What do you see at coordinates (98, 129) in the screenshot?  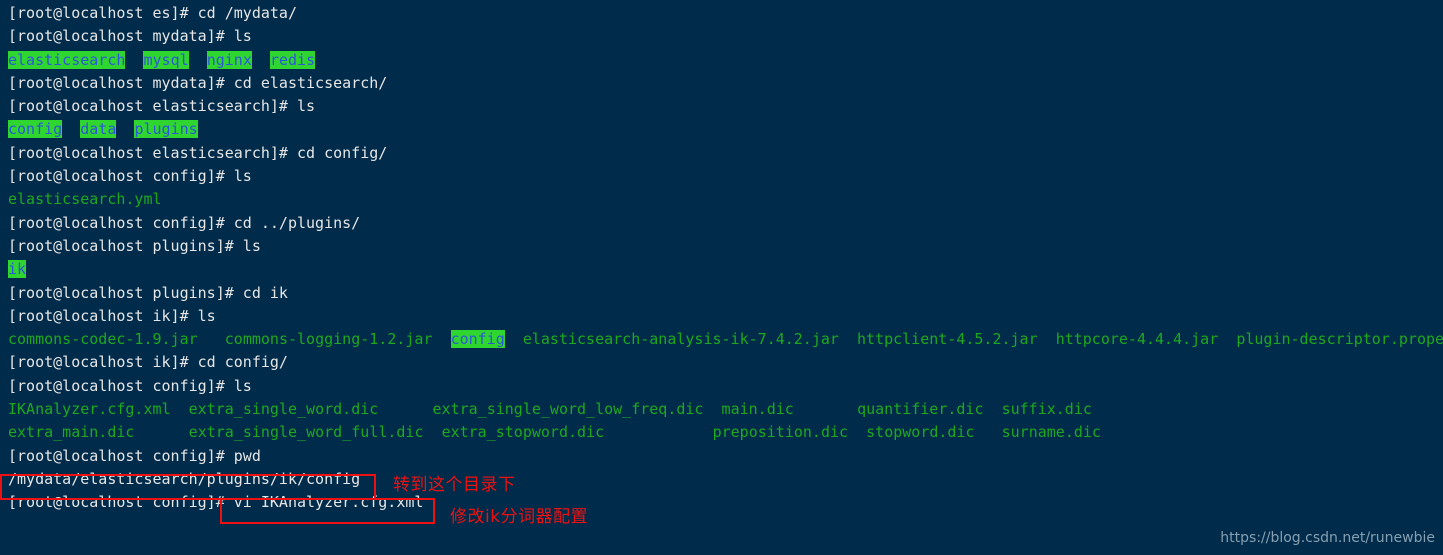 I see `directory-entry: data` at bounding box center [98, 129].